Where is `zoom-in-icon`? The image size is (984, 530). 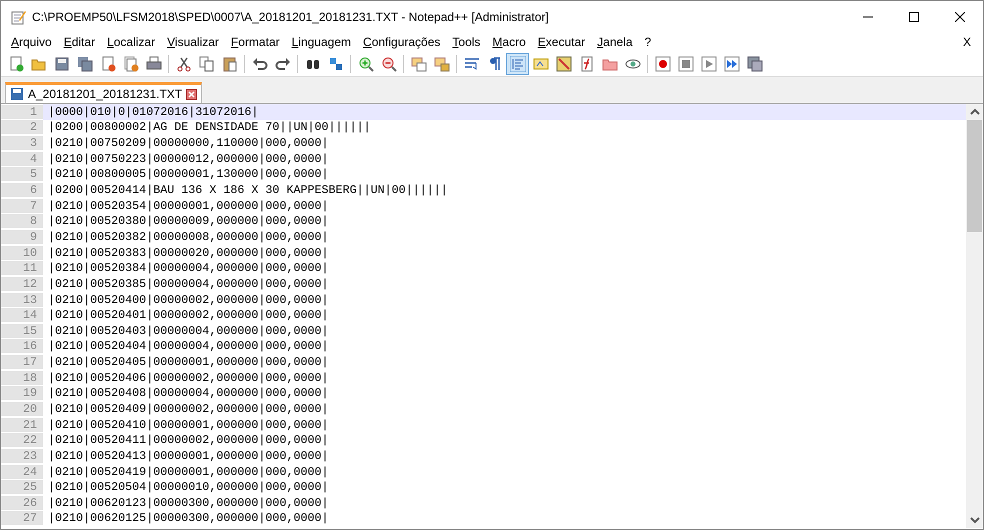 zoom-in-icon is located at coordinates (366, 64).